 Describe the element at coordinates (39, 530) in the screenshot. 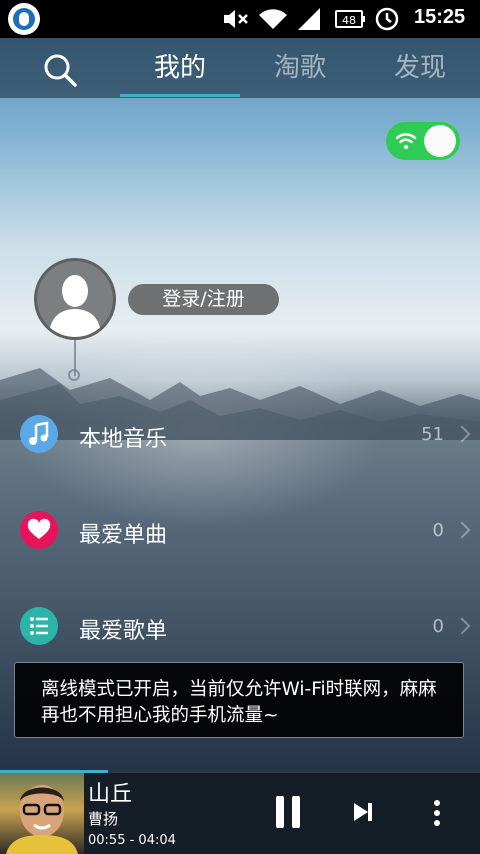

I see `heart-icon` at that location.